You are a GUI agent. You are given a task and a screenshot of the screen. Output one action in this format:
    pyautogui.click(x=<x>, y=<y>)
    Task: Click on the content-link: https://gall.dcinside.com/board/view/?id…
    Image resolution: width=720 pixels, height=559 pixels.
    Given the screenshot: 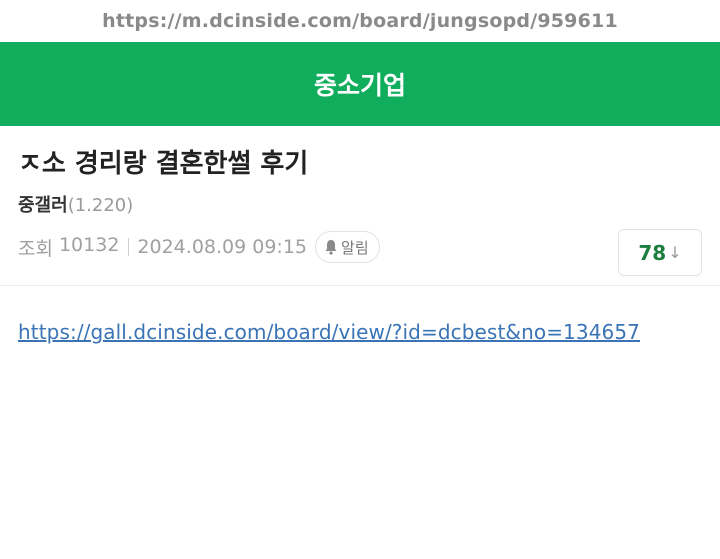 What is the action you would take?
    pyautogui.click(x=329, y=332)
    